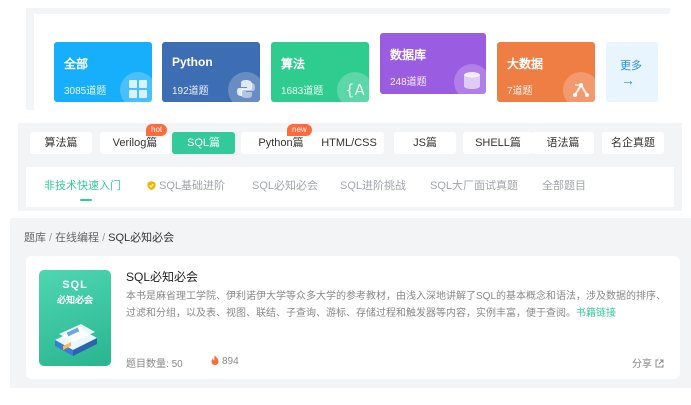 The image size is (691, 405). What do you see at coordinates (525, 64) in the screenshot?
I see `category-title: 大数据` at bounding box center [525, 64].